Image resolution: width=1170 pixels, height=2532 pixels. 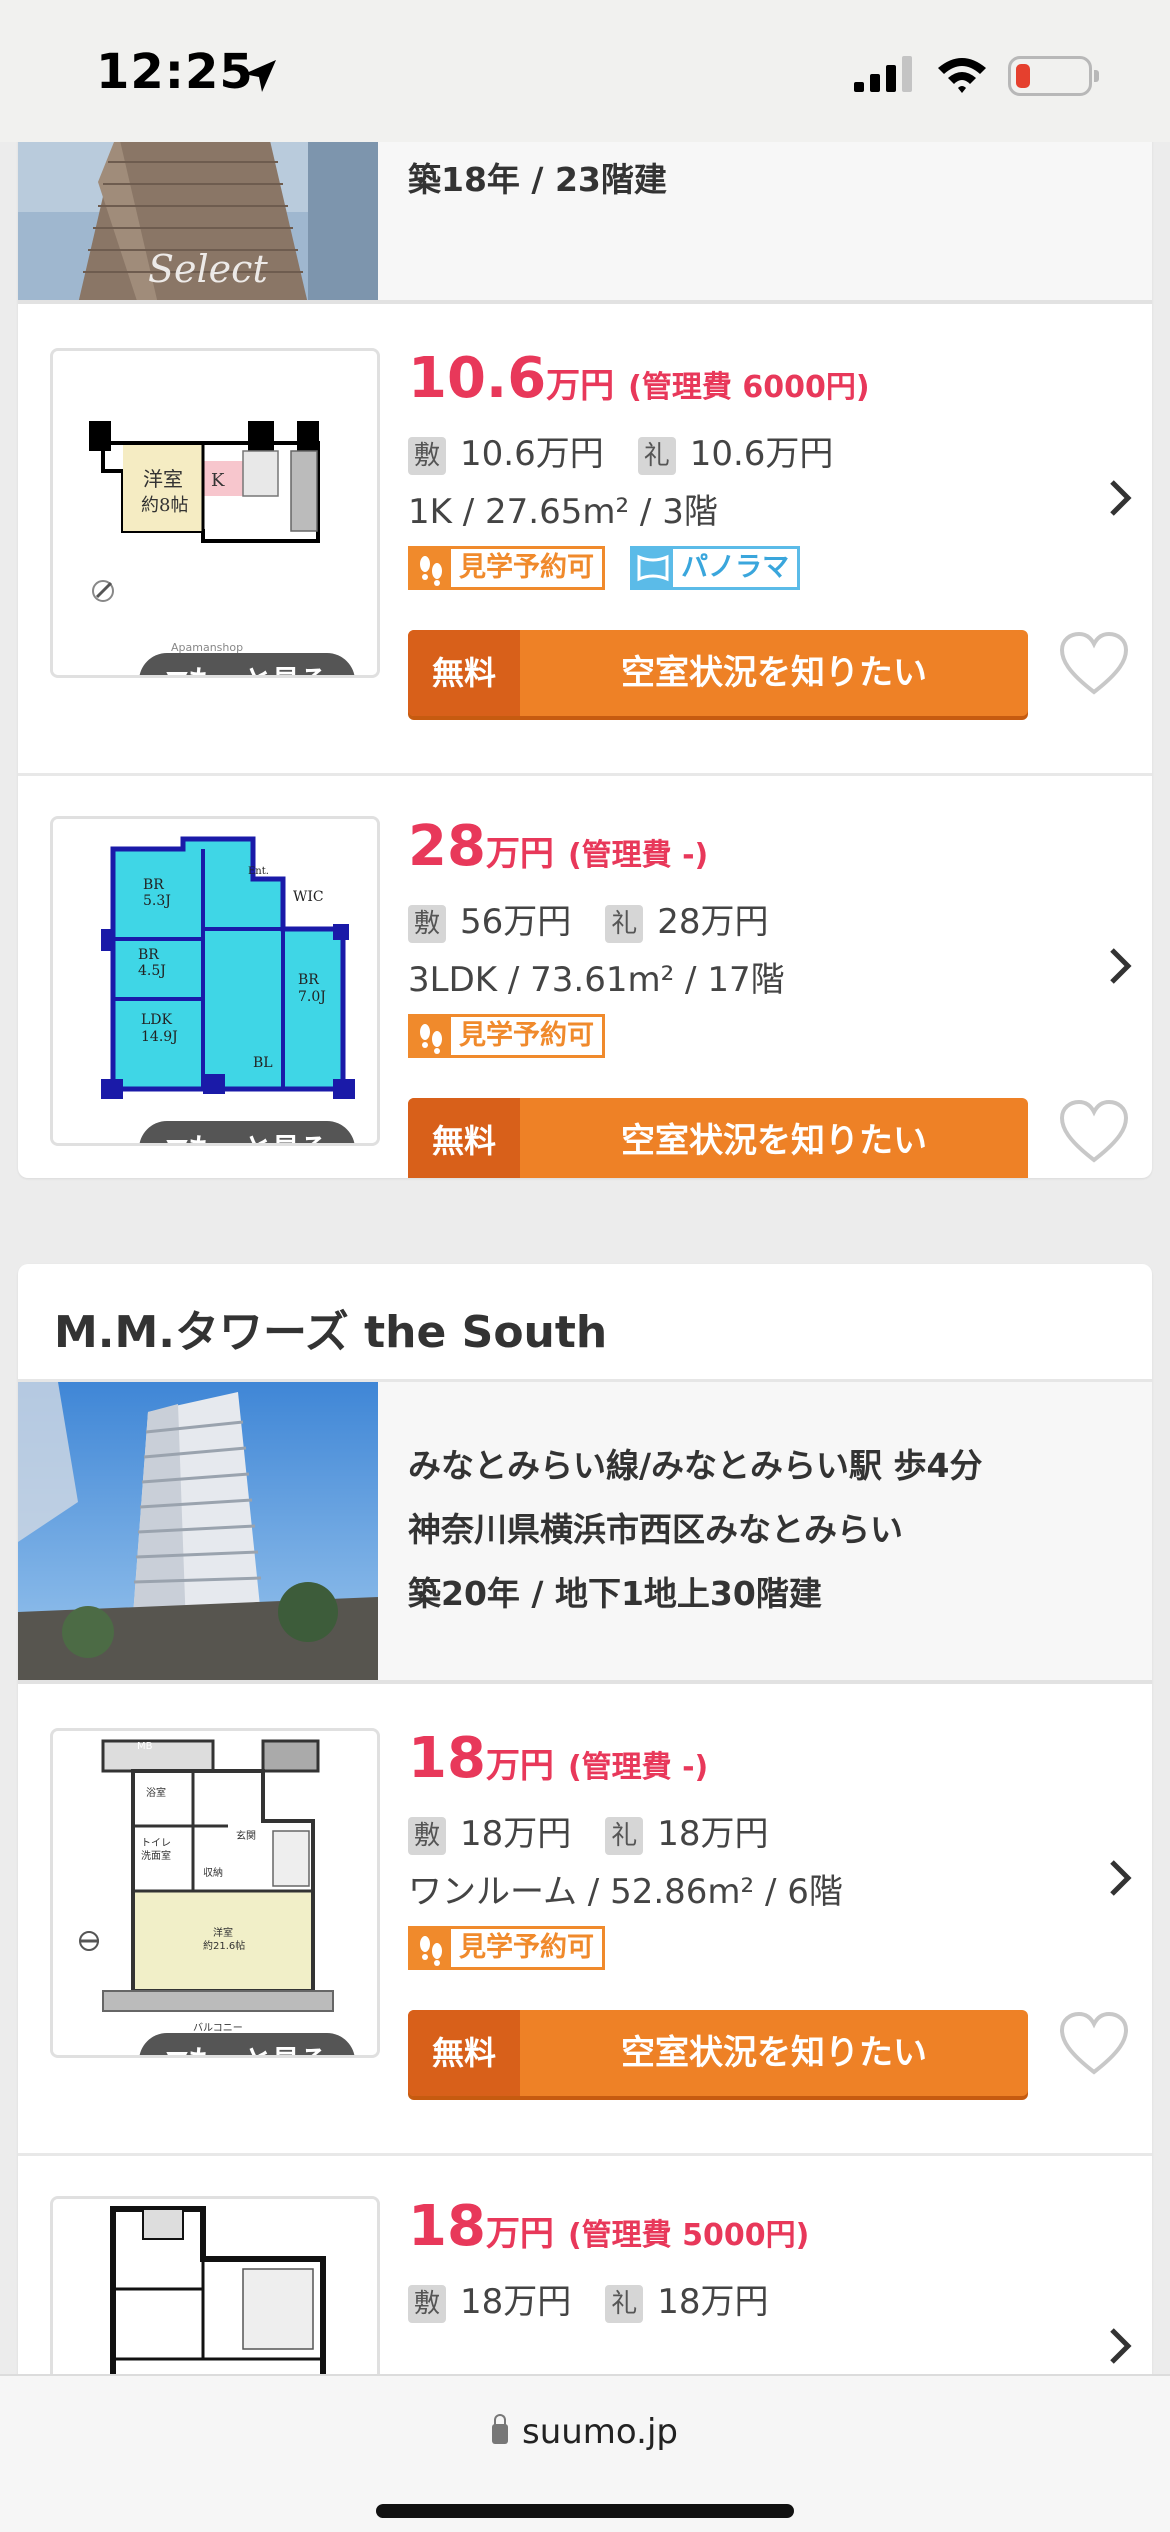 I want to click on building-age-floors: 築20年 / 地下1地上30階建, so click(x=615, y=1593).